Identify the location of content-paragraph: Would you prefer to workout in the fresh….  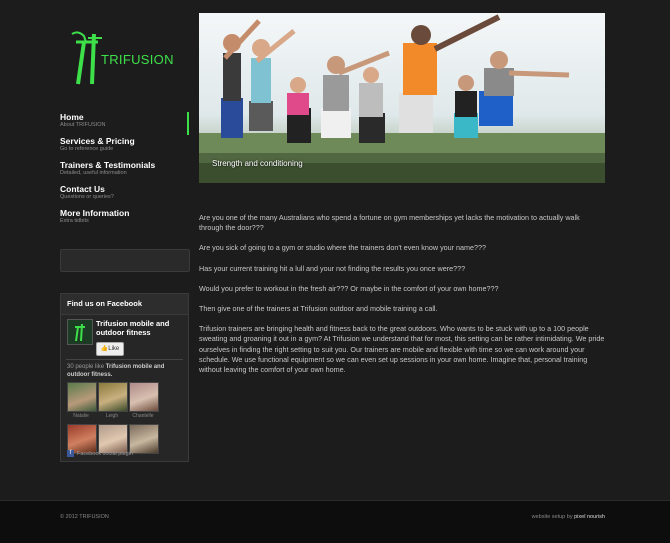
(349, 288).